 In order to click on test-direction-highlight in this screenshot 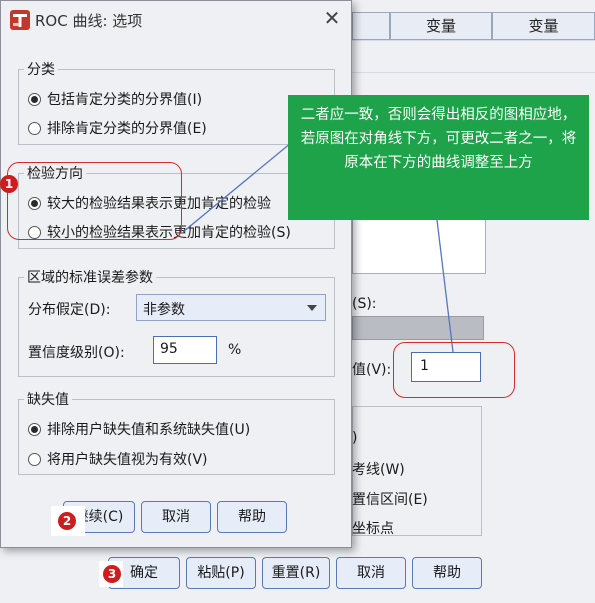, I will do `click(94, 201)`.